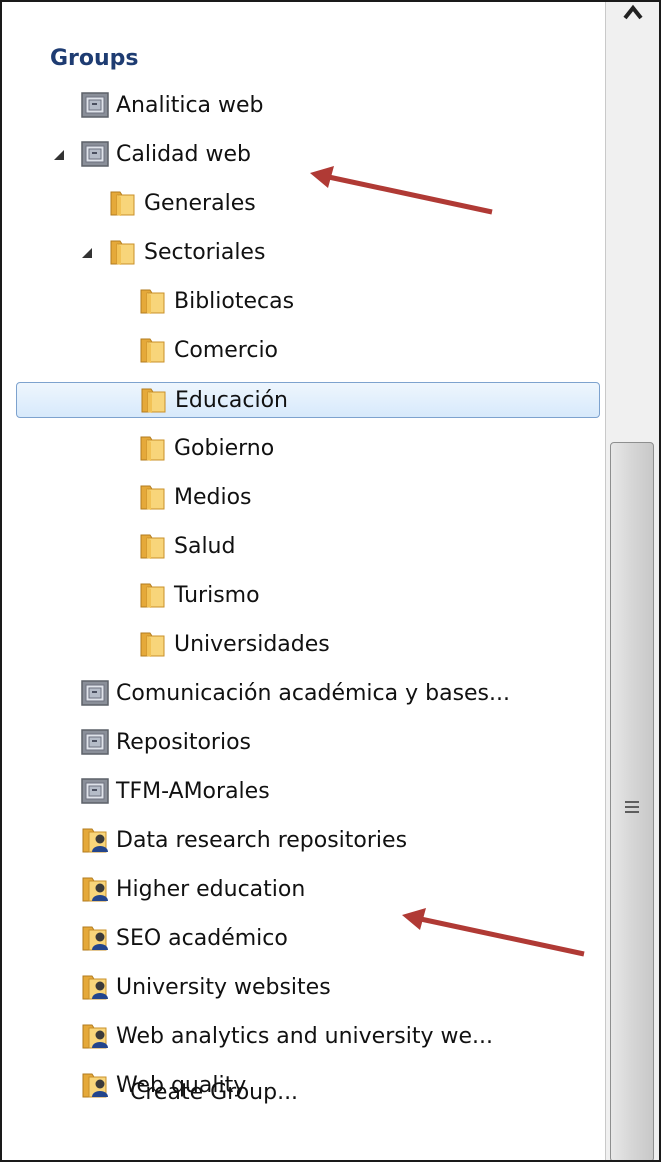 The width and height of the screenshot is (661, 1162). I want to click on scroll-thumb, so click(632, 801).